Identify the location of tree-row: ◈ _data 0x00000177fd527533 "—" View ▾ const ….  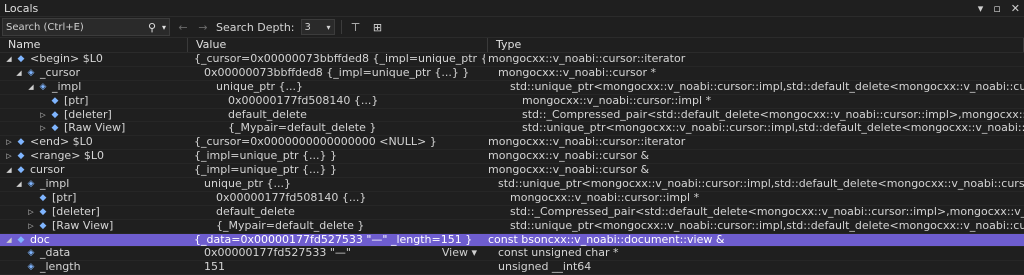
(512, 254).